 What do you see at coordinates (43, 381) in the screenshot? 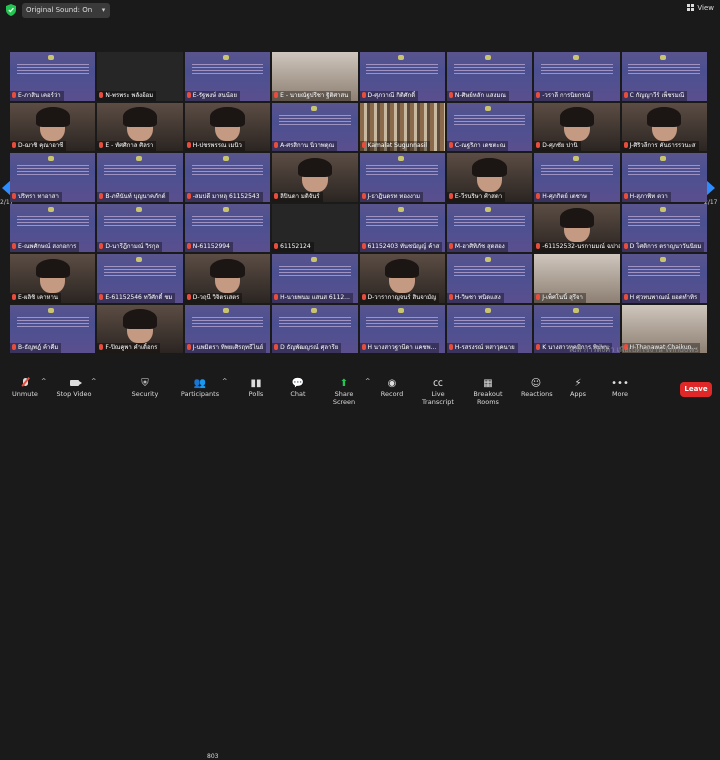
I see `audio-options-caret: ^` at bounding box center [43, 381].